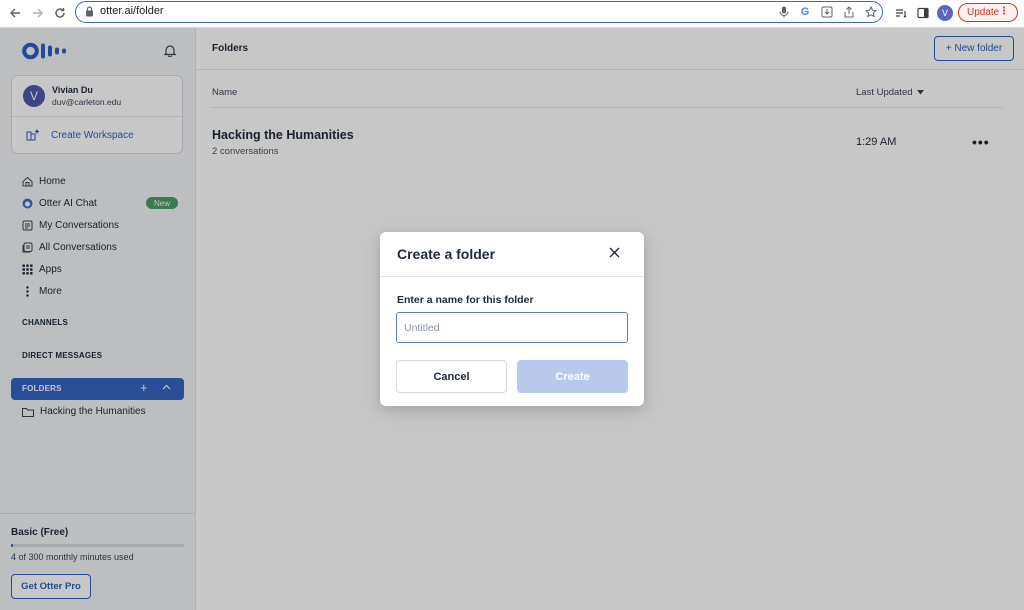 The width and height of the screenshot is (1024, 610). Describe the element at coordinates (479, 12) in the screenshot. I see `address-bar: otter.ai/folder G` at that location.